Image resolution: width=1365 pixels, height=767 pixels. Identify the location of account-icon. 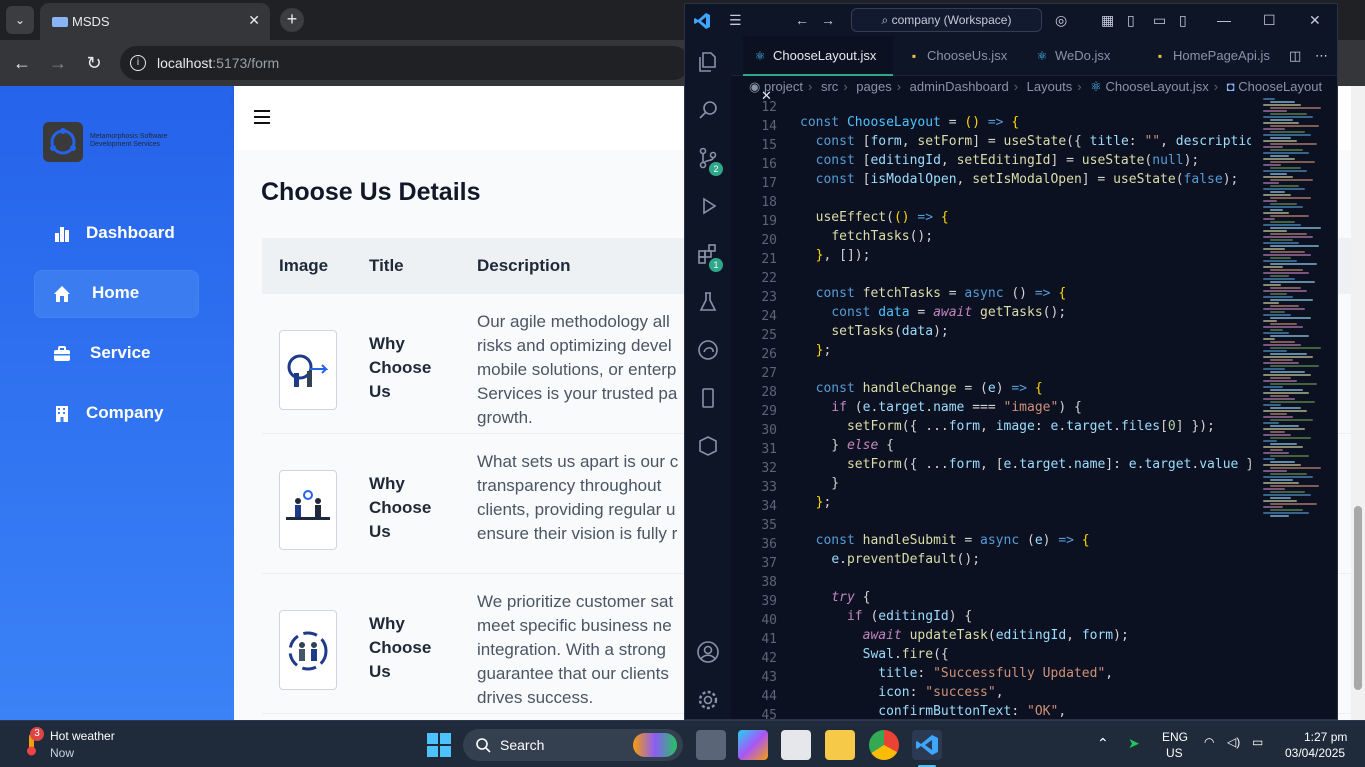
(708, 652).